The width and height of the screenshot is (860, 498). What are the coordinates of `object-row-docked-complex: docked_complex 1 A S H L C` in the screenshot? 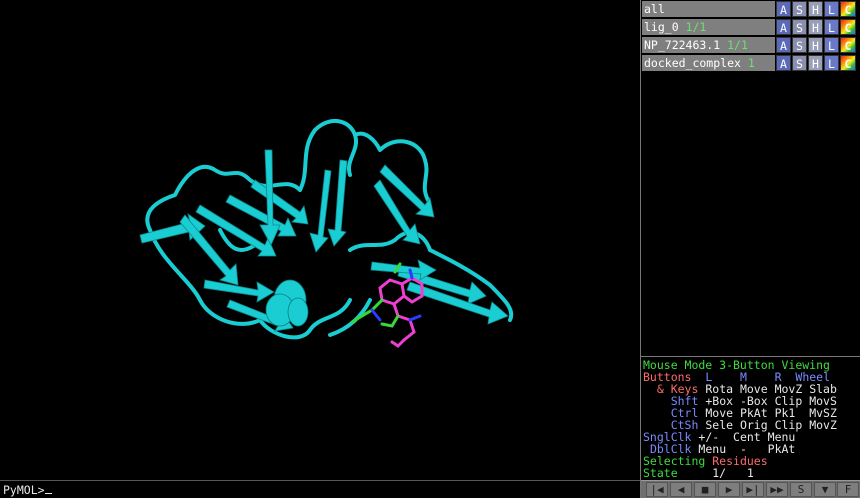 It's located at (751, 63).